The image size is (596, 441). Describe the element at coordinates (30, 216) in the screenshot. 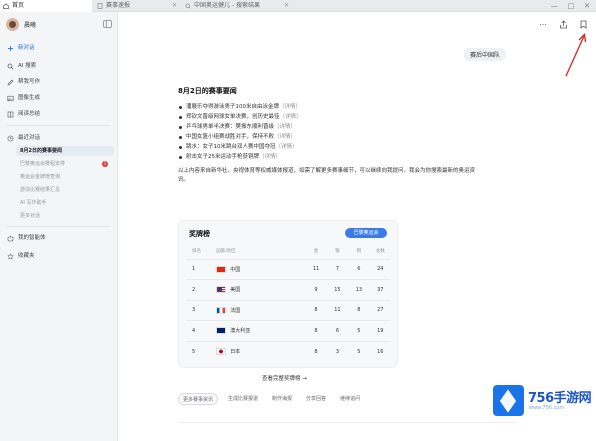

I see `recent-chat-label: 更多对话` at that location.